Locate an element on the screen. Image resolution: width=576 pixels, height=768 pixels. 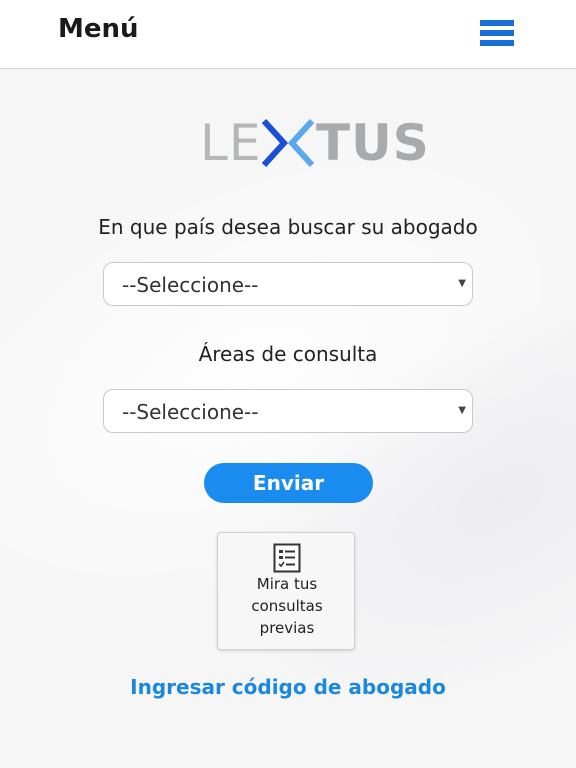
card-line: consultas is located at coordinates (287, 606).